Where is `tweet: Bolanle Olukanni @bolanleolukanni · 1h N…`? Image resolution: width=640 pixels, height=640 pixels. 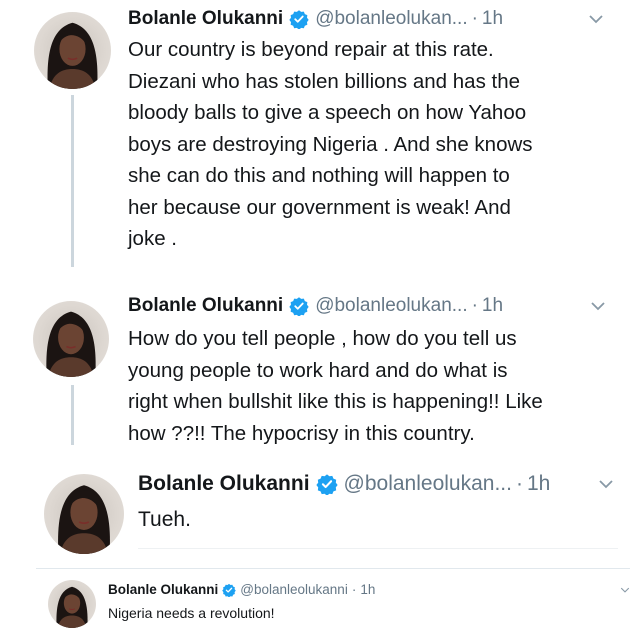 tweet: Bolanle Olukanni @bolanleolukanni · 1h N… is located at coordinates (320, 605).